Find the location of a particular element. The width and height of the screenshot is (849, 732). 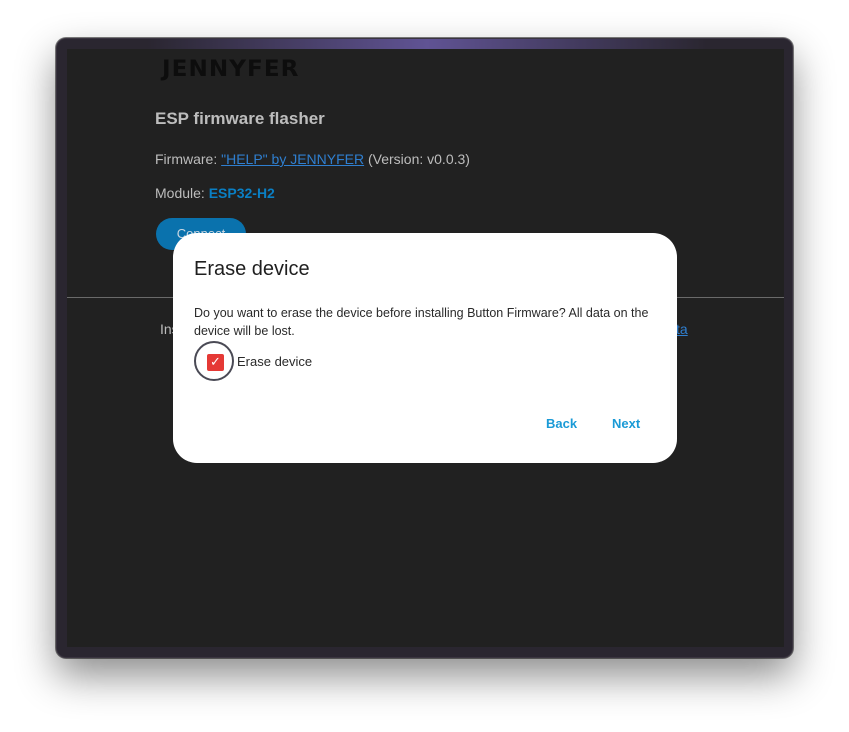

page-title: ESP firmware flasher is located at coordinates (240, 118).